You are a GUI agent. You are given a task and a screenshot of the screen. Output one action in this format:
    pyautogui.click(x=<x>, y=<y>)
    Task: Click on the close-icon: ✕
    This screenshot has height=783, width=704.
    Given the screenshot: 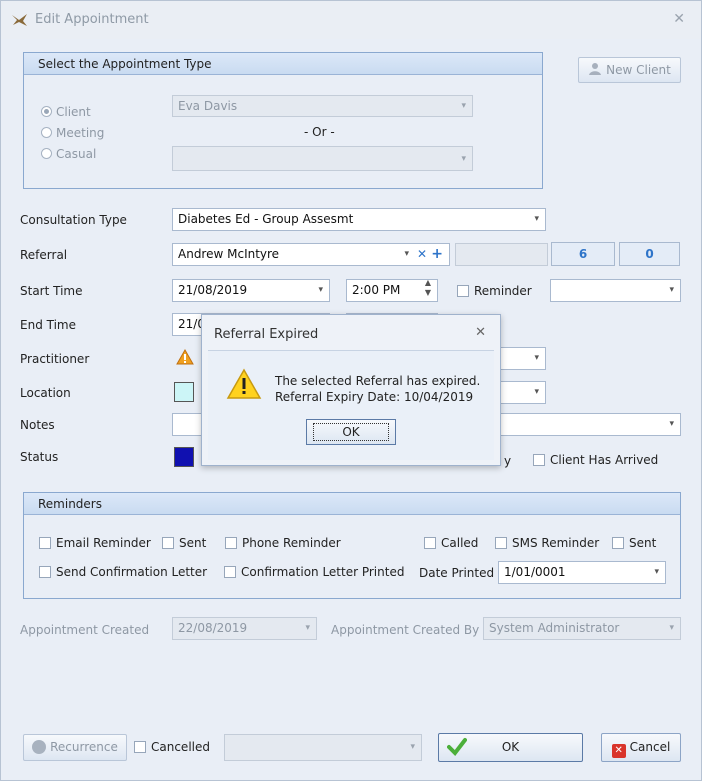 What is the action you would take?
    pyautogui.click(x=679, y=19)
    